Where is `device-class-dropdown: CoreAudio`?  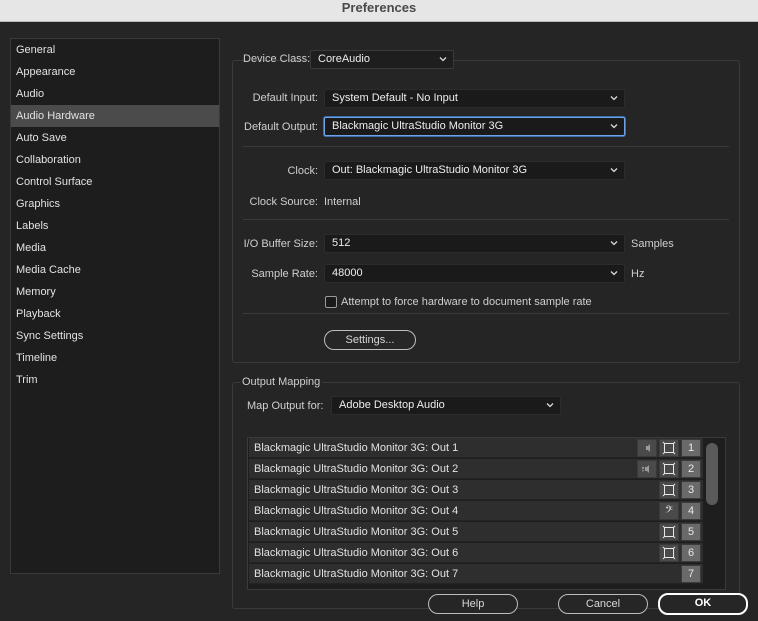
device-class-dropdown: CoreAudio is located at coordinates (382, 59).